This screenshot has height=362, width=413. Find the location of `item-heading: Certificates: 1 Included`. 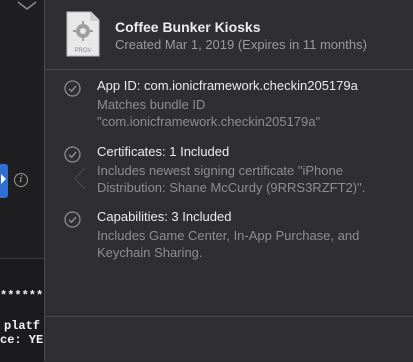

item-heading: Certificates: 1 Included is located at coordinates (163, 151).